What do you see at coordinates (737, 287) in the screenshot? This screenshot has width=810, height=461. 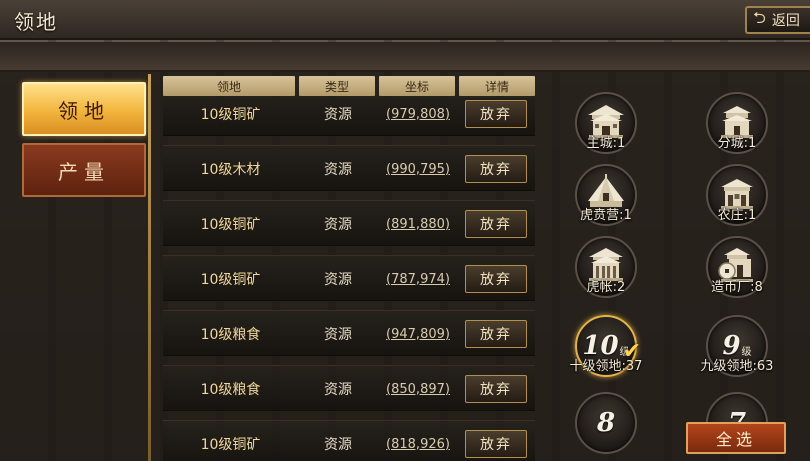 I see `filter-label: 造币厂:8` at bounding box center [737, 287].